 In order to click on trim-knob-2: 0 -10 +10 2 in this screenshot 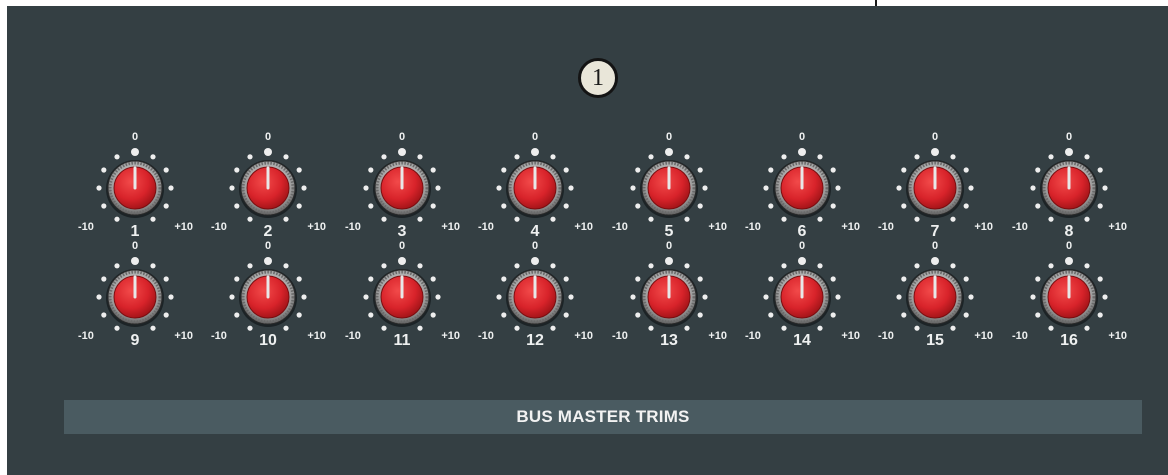, I will do `click(268, 188)`.